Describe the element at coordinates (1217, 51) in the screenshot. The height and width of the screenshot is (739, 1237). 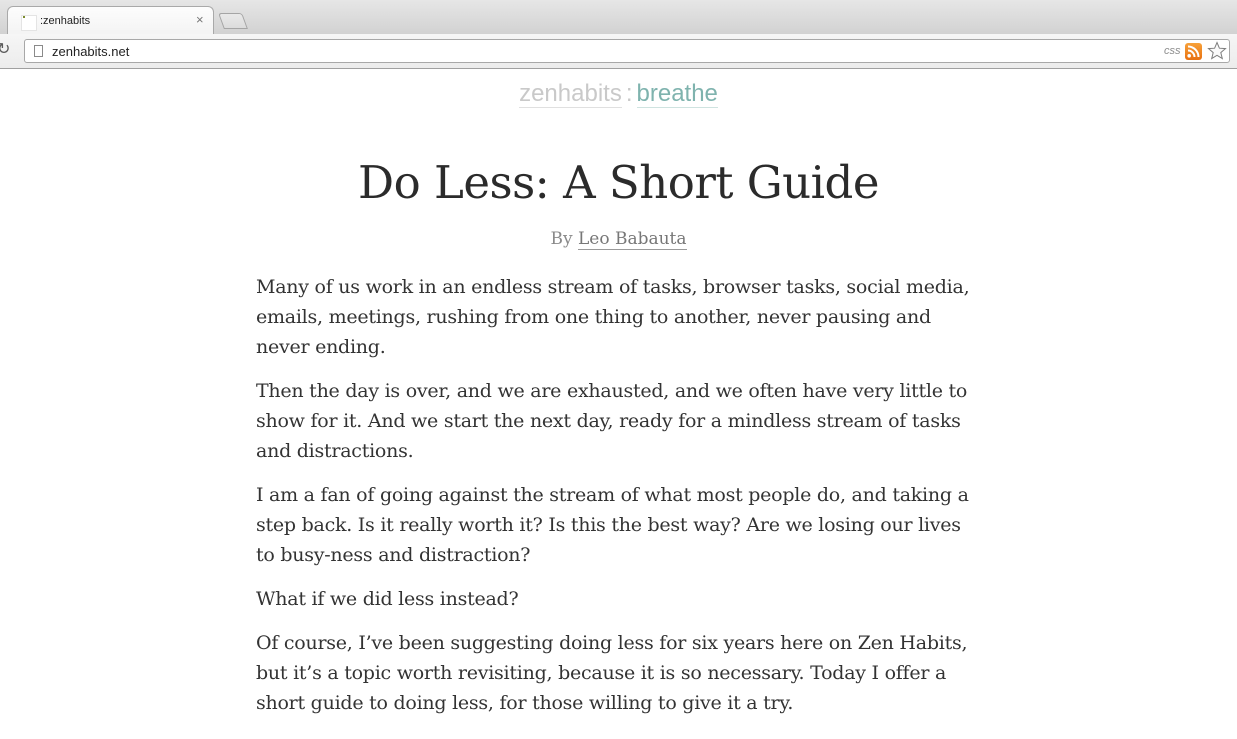
I see `bookmark-star-icon` at that location.